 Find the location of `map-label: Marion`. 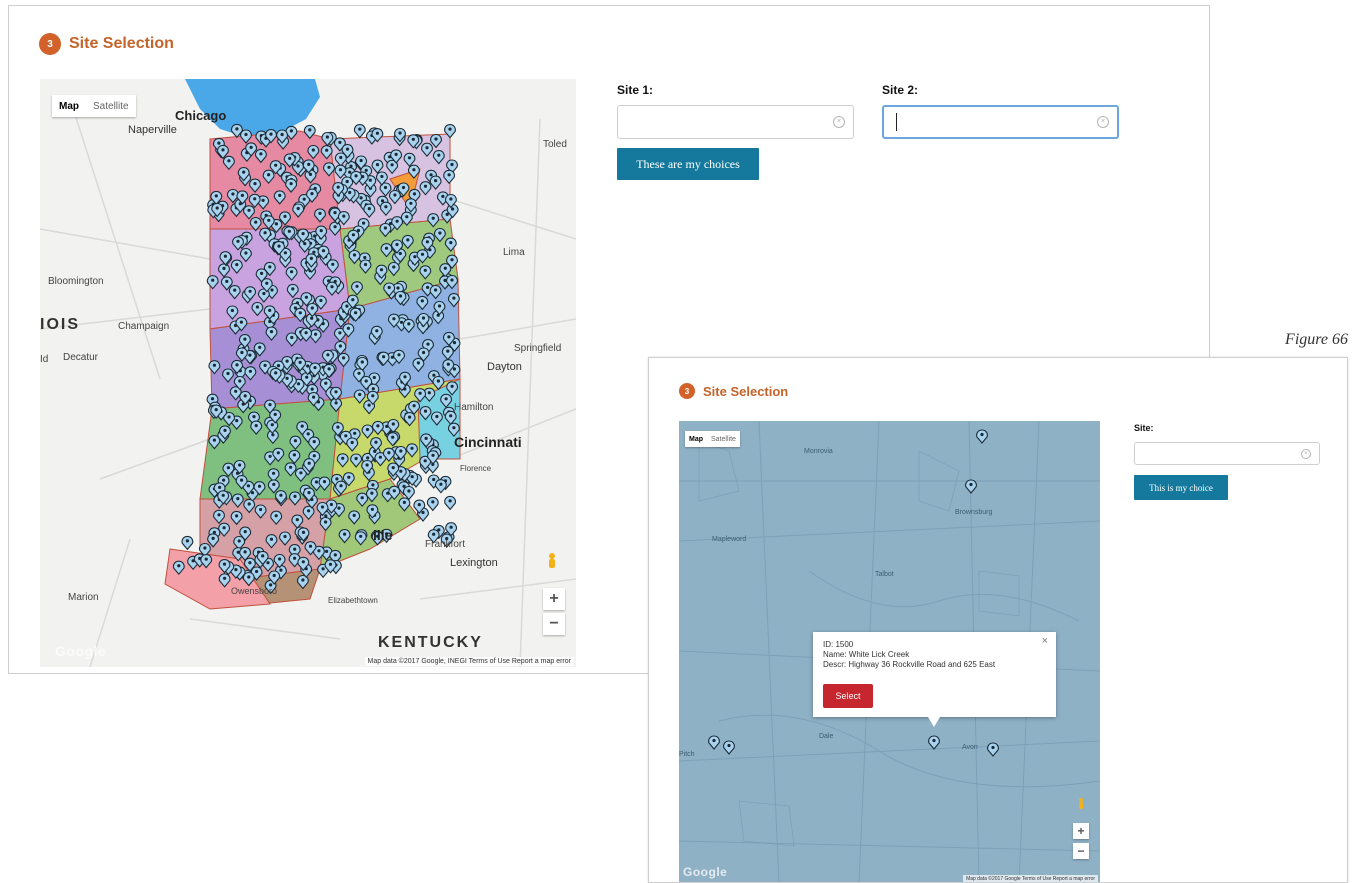

map-label: Marion is located at coordinates (83, 597).